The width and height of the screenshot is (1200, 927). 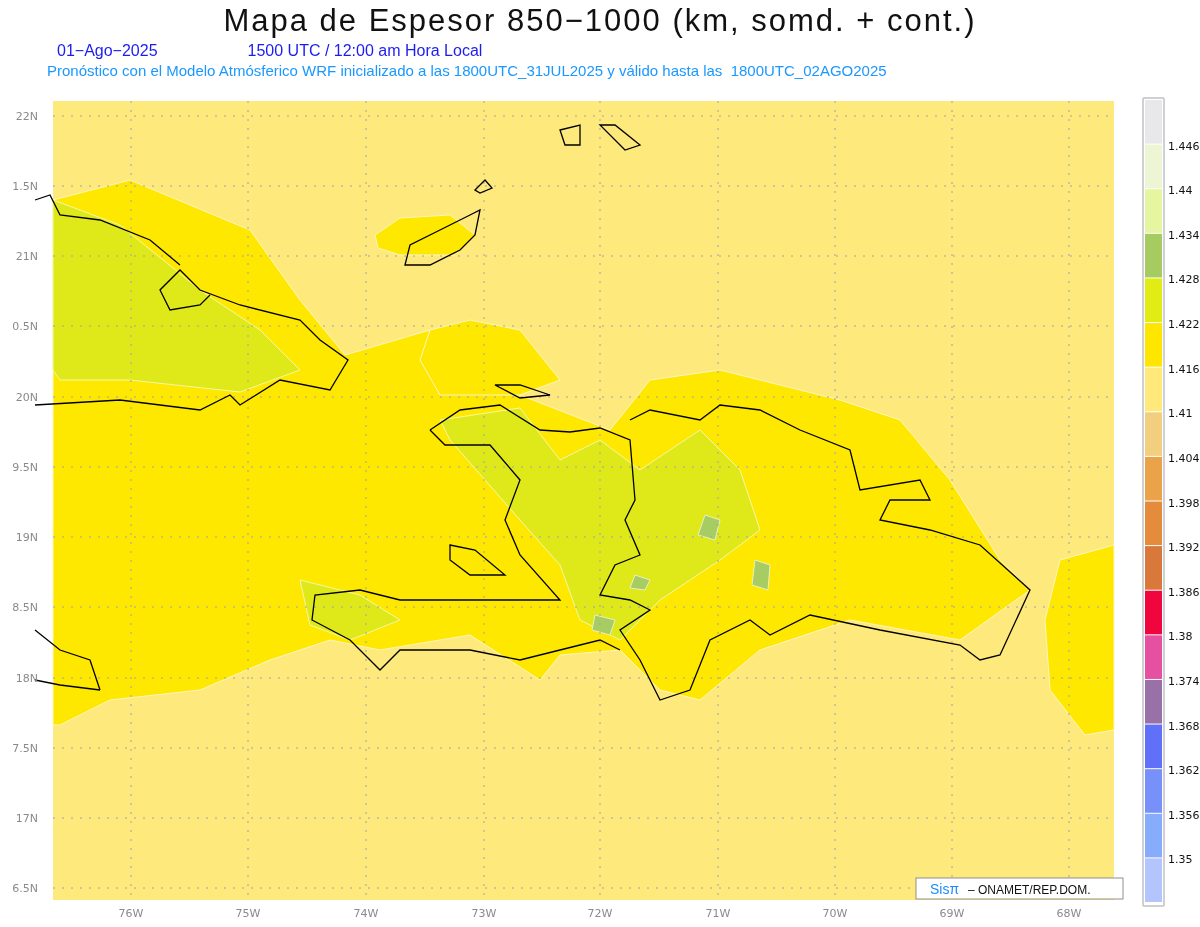 I want to click on latitude-label: 8.5N, so click(x=25, y=607).